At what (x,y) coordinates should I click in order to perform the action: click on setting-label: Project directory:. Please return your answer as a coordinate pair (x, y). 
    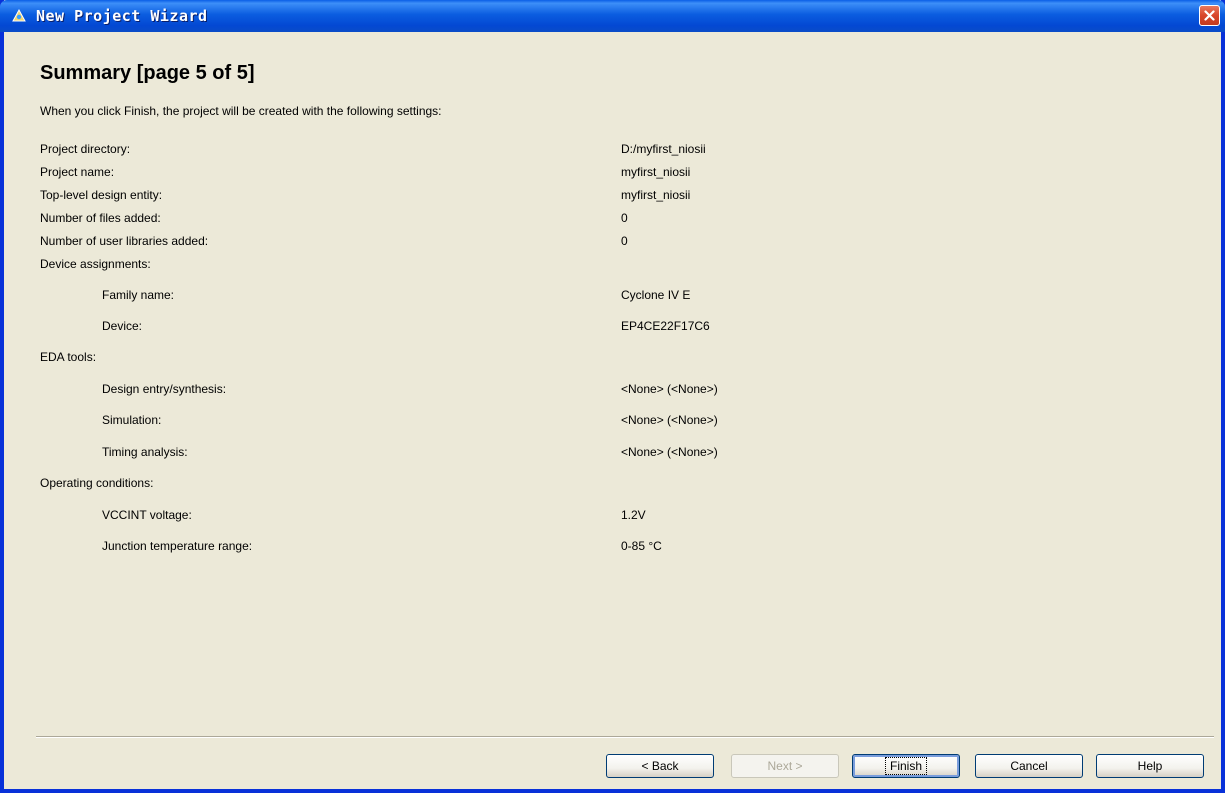
    Looking at the image, I should click on (85, 149).